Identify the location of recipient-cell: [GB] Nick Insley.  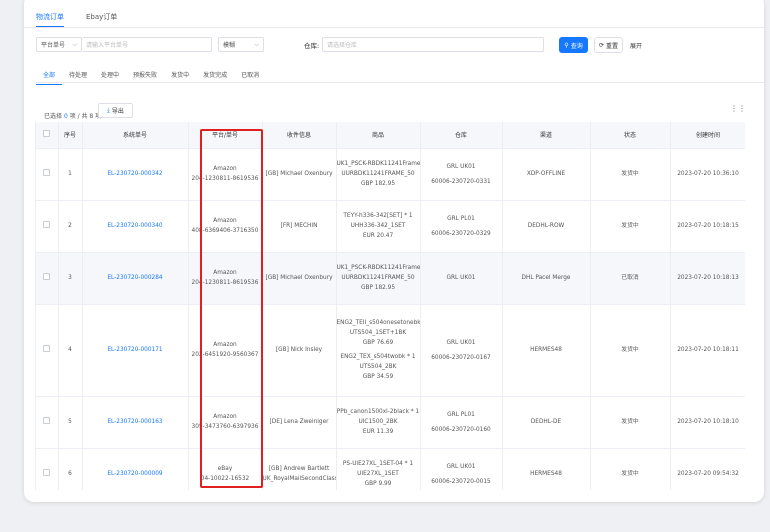
(299, 350).